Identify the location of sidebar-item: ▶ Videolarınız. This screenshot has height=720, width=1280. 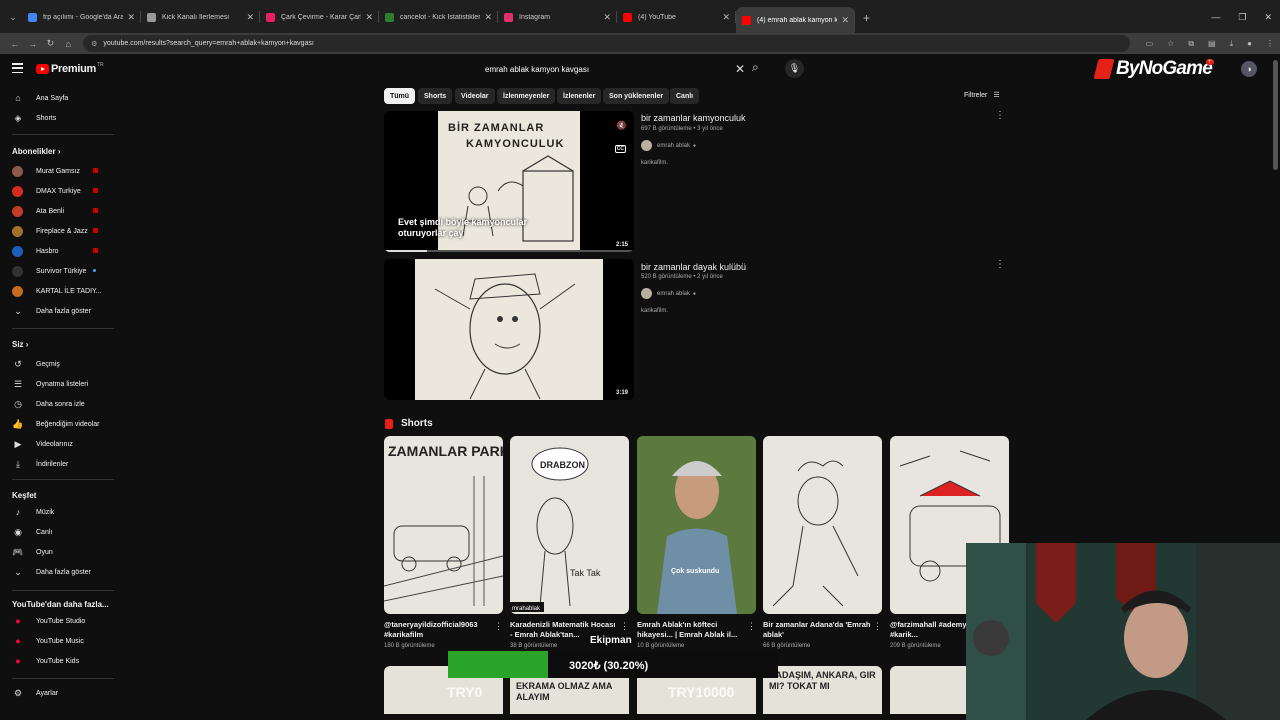
(62, 444).